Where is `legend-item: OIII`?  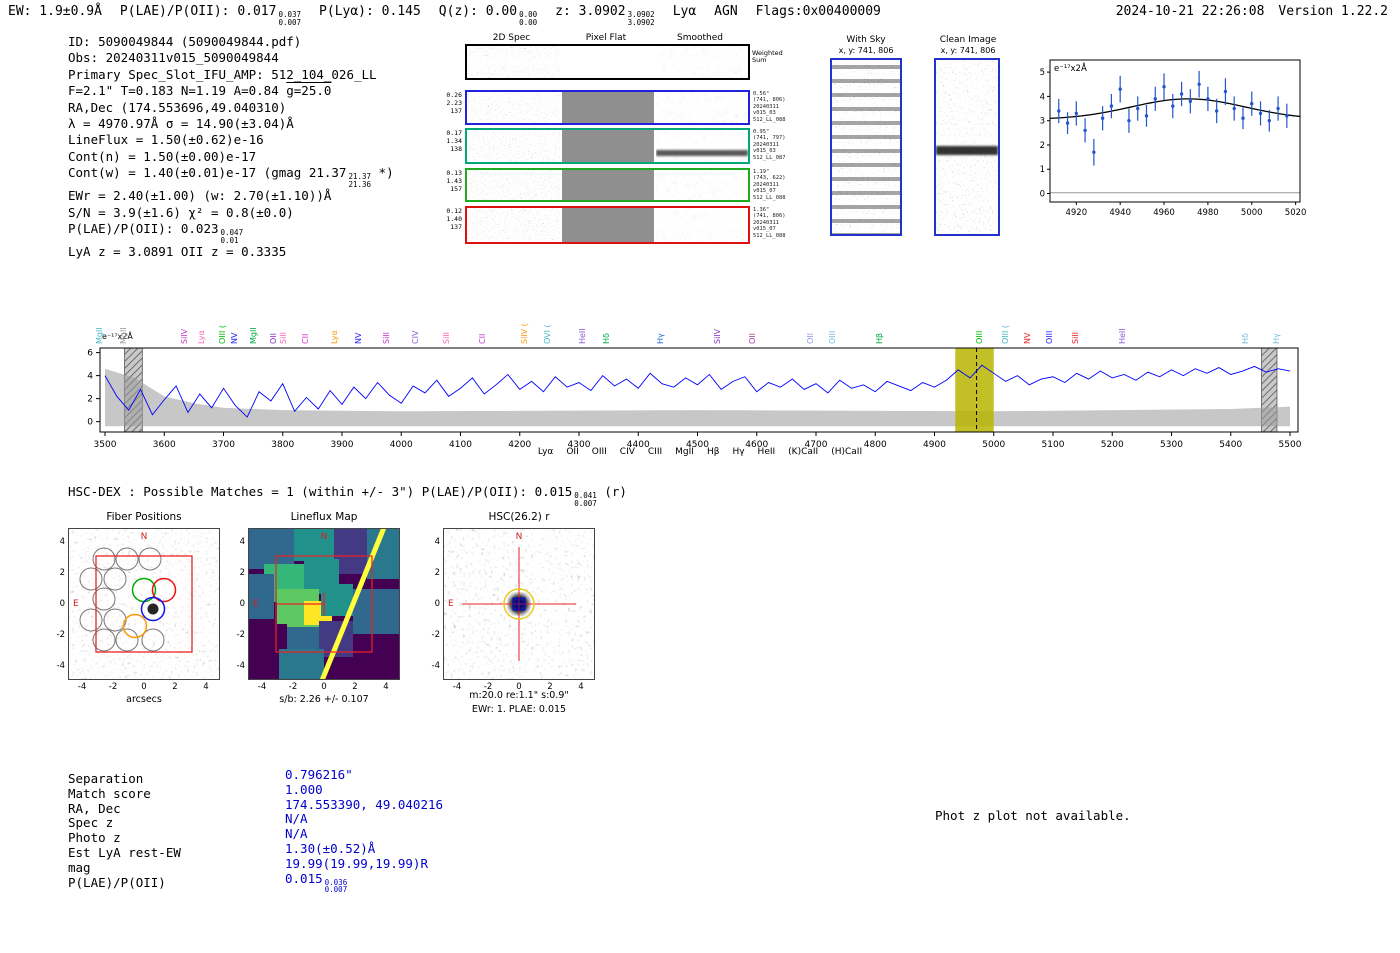
legend-item: OIII is located at coordinates (599, 452).